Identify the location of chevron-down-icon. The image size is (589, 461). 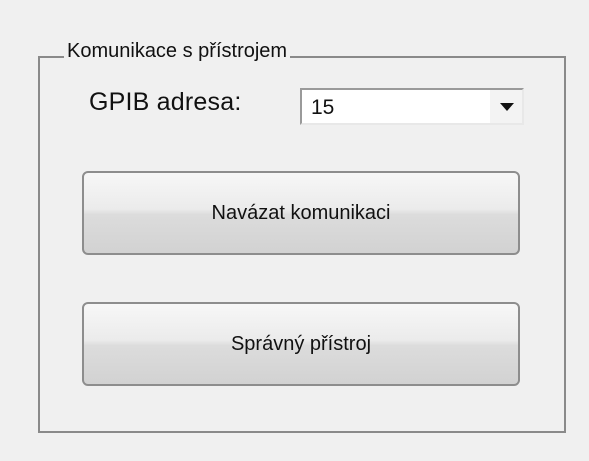
(507, 107).